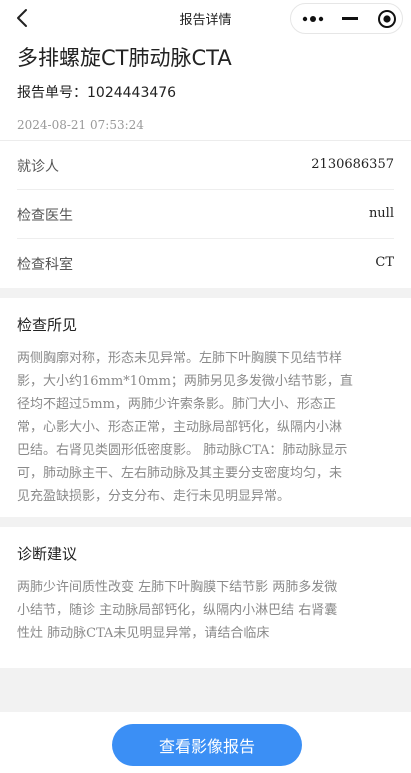 The image size is (411, 773). Describe the element at coordinates (180, 427) in the screenshot. I see `findings-line: 常，心影大小、形态正常，主动脉局部钙化，纵隔内小淋` at that location.